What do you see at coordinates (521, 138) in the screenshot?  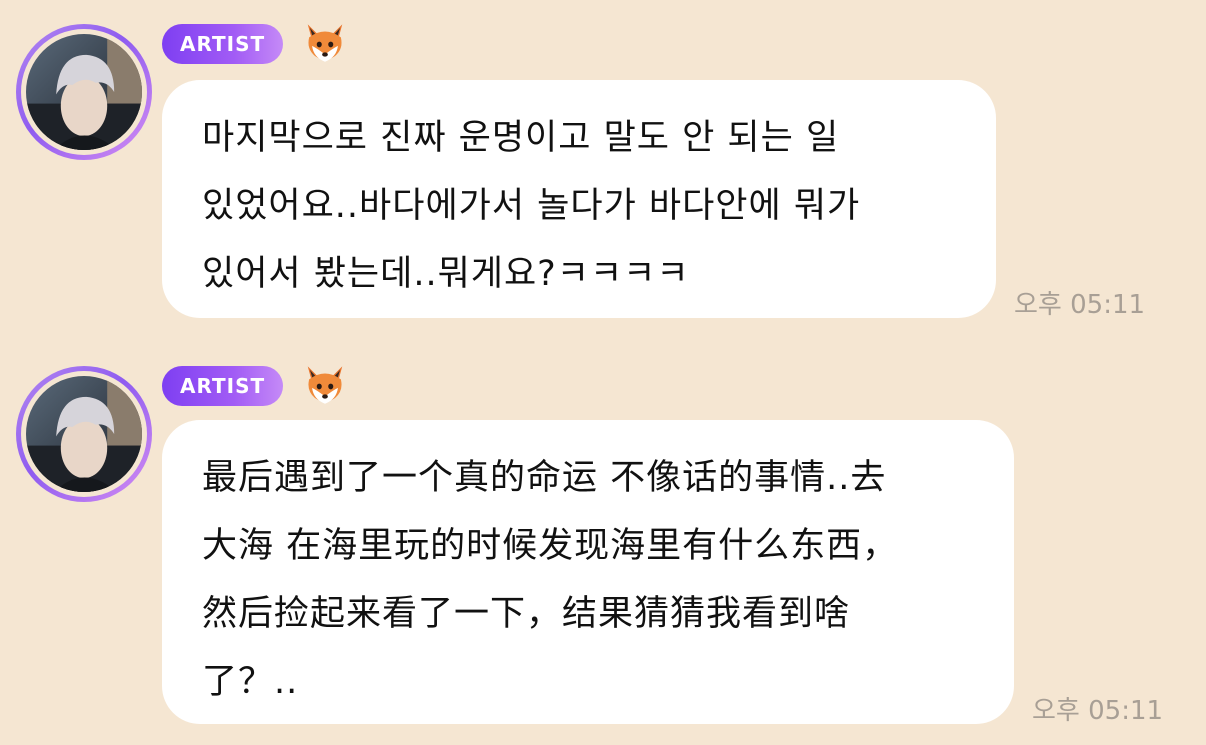 I see `message-text-line: 마지막으로 진짜 운명이고 말도 안 되는 일` at bounding box center [521, 138].